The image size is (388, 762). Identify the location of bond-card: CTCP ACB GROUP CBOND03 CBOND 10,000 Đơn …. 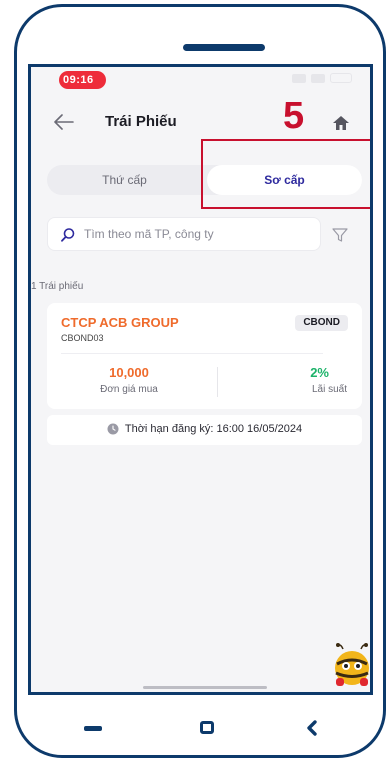
(204, 356).